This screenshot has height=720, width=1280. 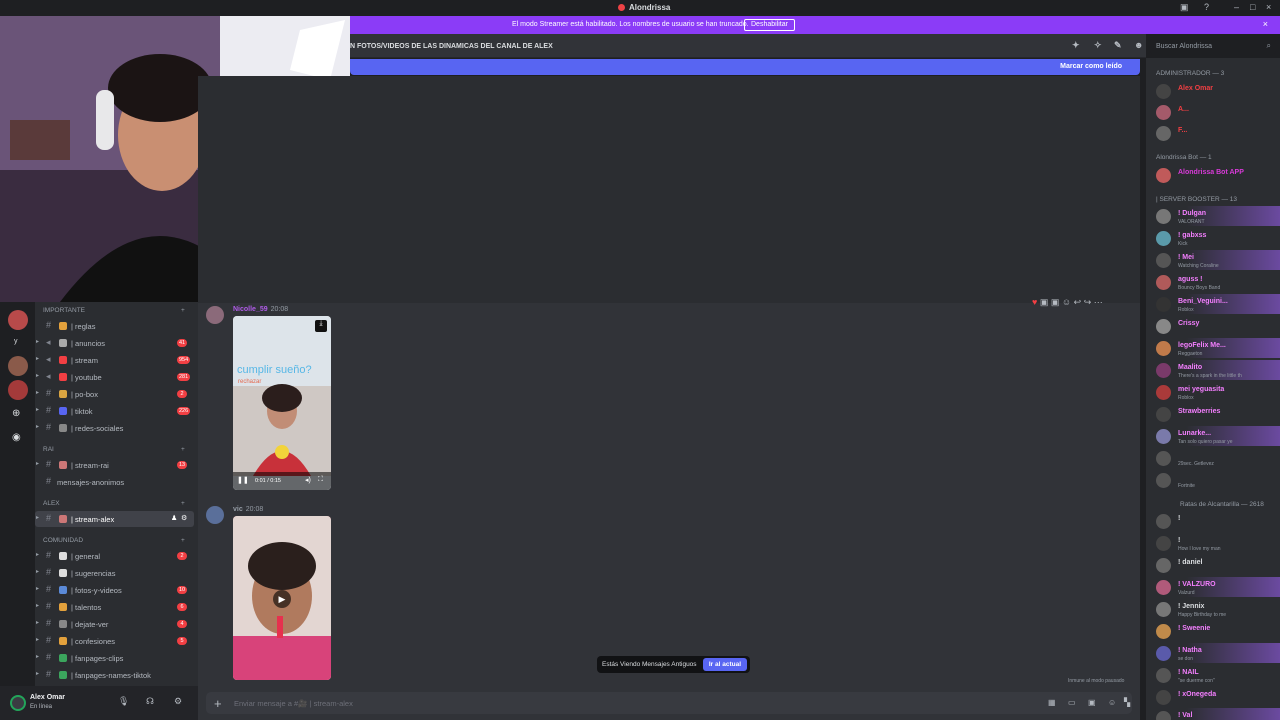 I want to click on channel-confesiones: ▸ # | confesiones 5, so click(x=114, y=641).